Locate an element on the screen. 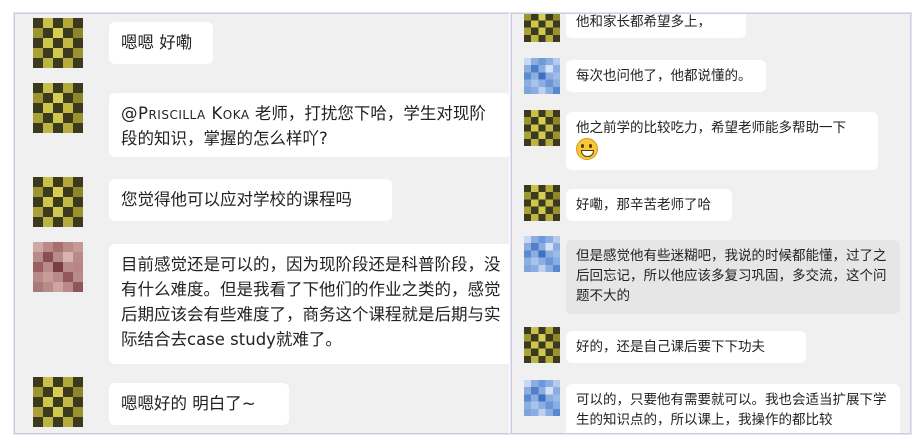  message-bubble: 嗯嗯 好嘞 is located at coordinates (161, 43).